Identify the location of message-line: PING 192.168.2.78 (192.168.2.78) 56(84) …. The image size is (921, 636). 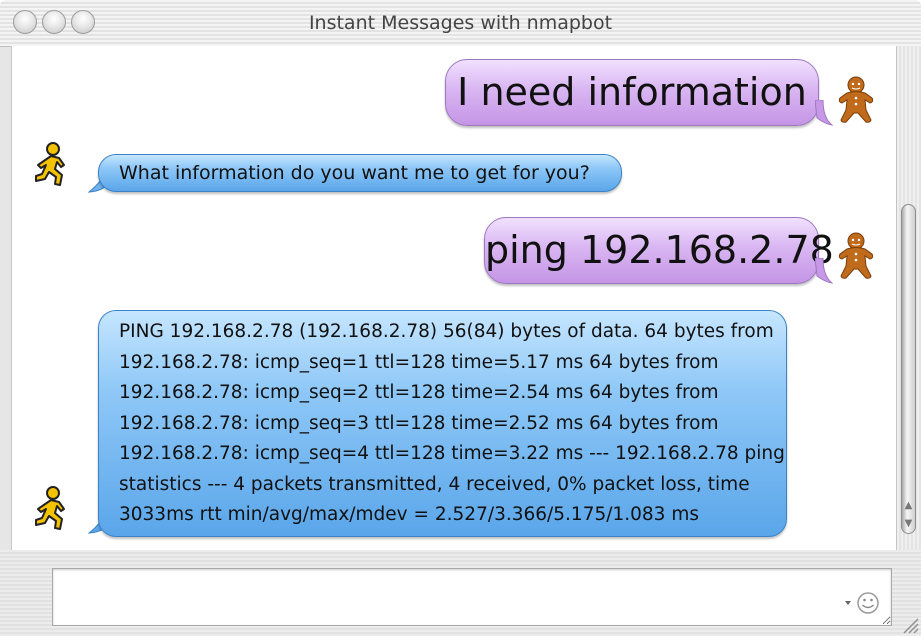
(446, 331).